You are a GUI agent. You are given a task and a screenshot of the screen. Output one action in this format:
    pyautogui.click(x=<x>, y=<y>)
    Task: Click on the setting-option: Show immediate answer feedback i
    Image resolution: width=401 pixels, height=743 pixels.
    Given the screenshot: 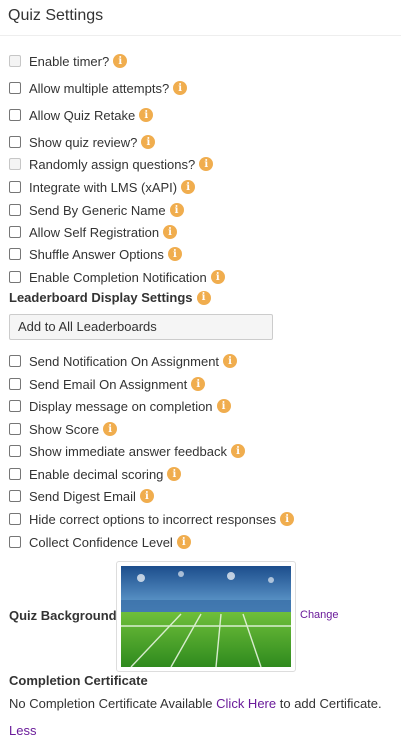 What is the action you would take?
    pyautogui.click(x=127, y=451)
    